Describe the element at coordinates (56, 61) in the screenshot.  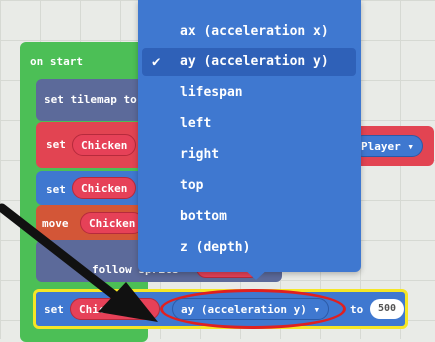
I see `on-start-label: on start` at that location.